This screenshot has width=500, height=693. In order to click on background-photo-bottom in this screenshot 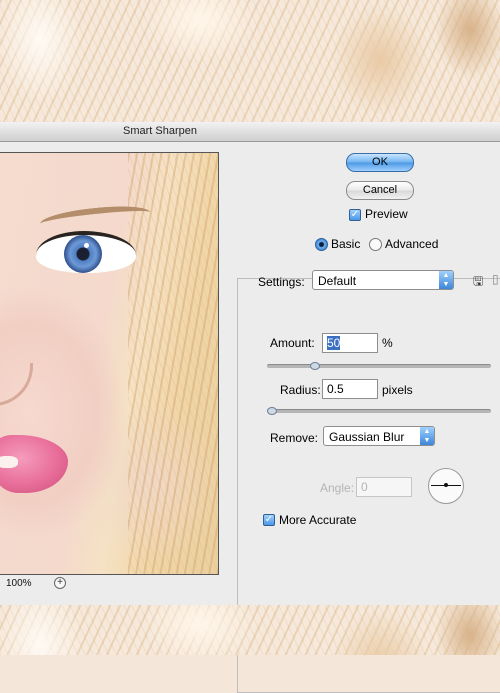, I will do `click(250, 630)`.